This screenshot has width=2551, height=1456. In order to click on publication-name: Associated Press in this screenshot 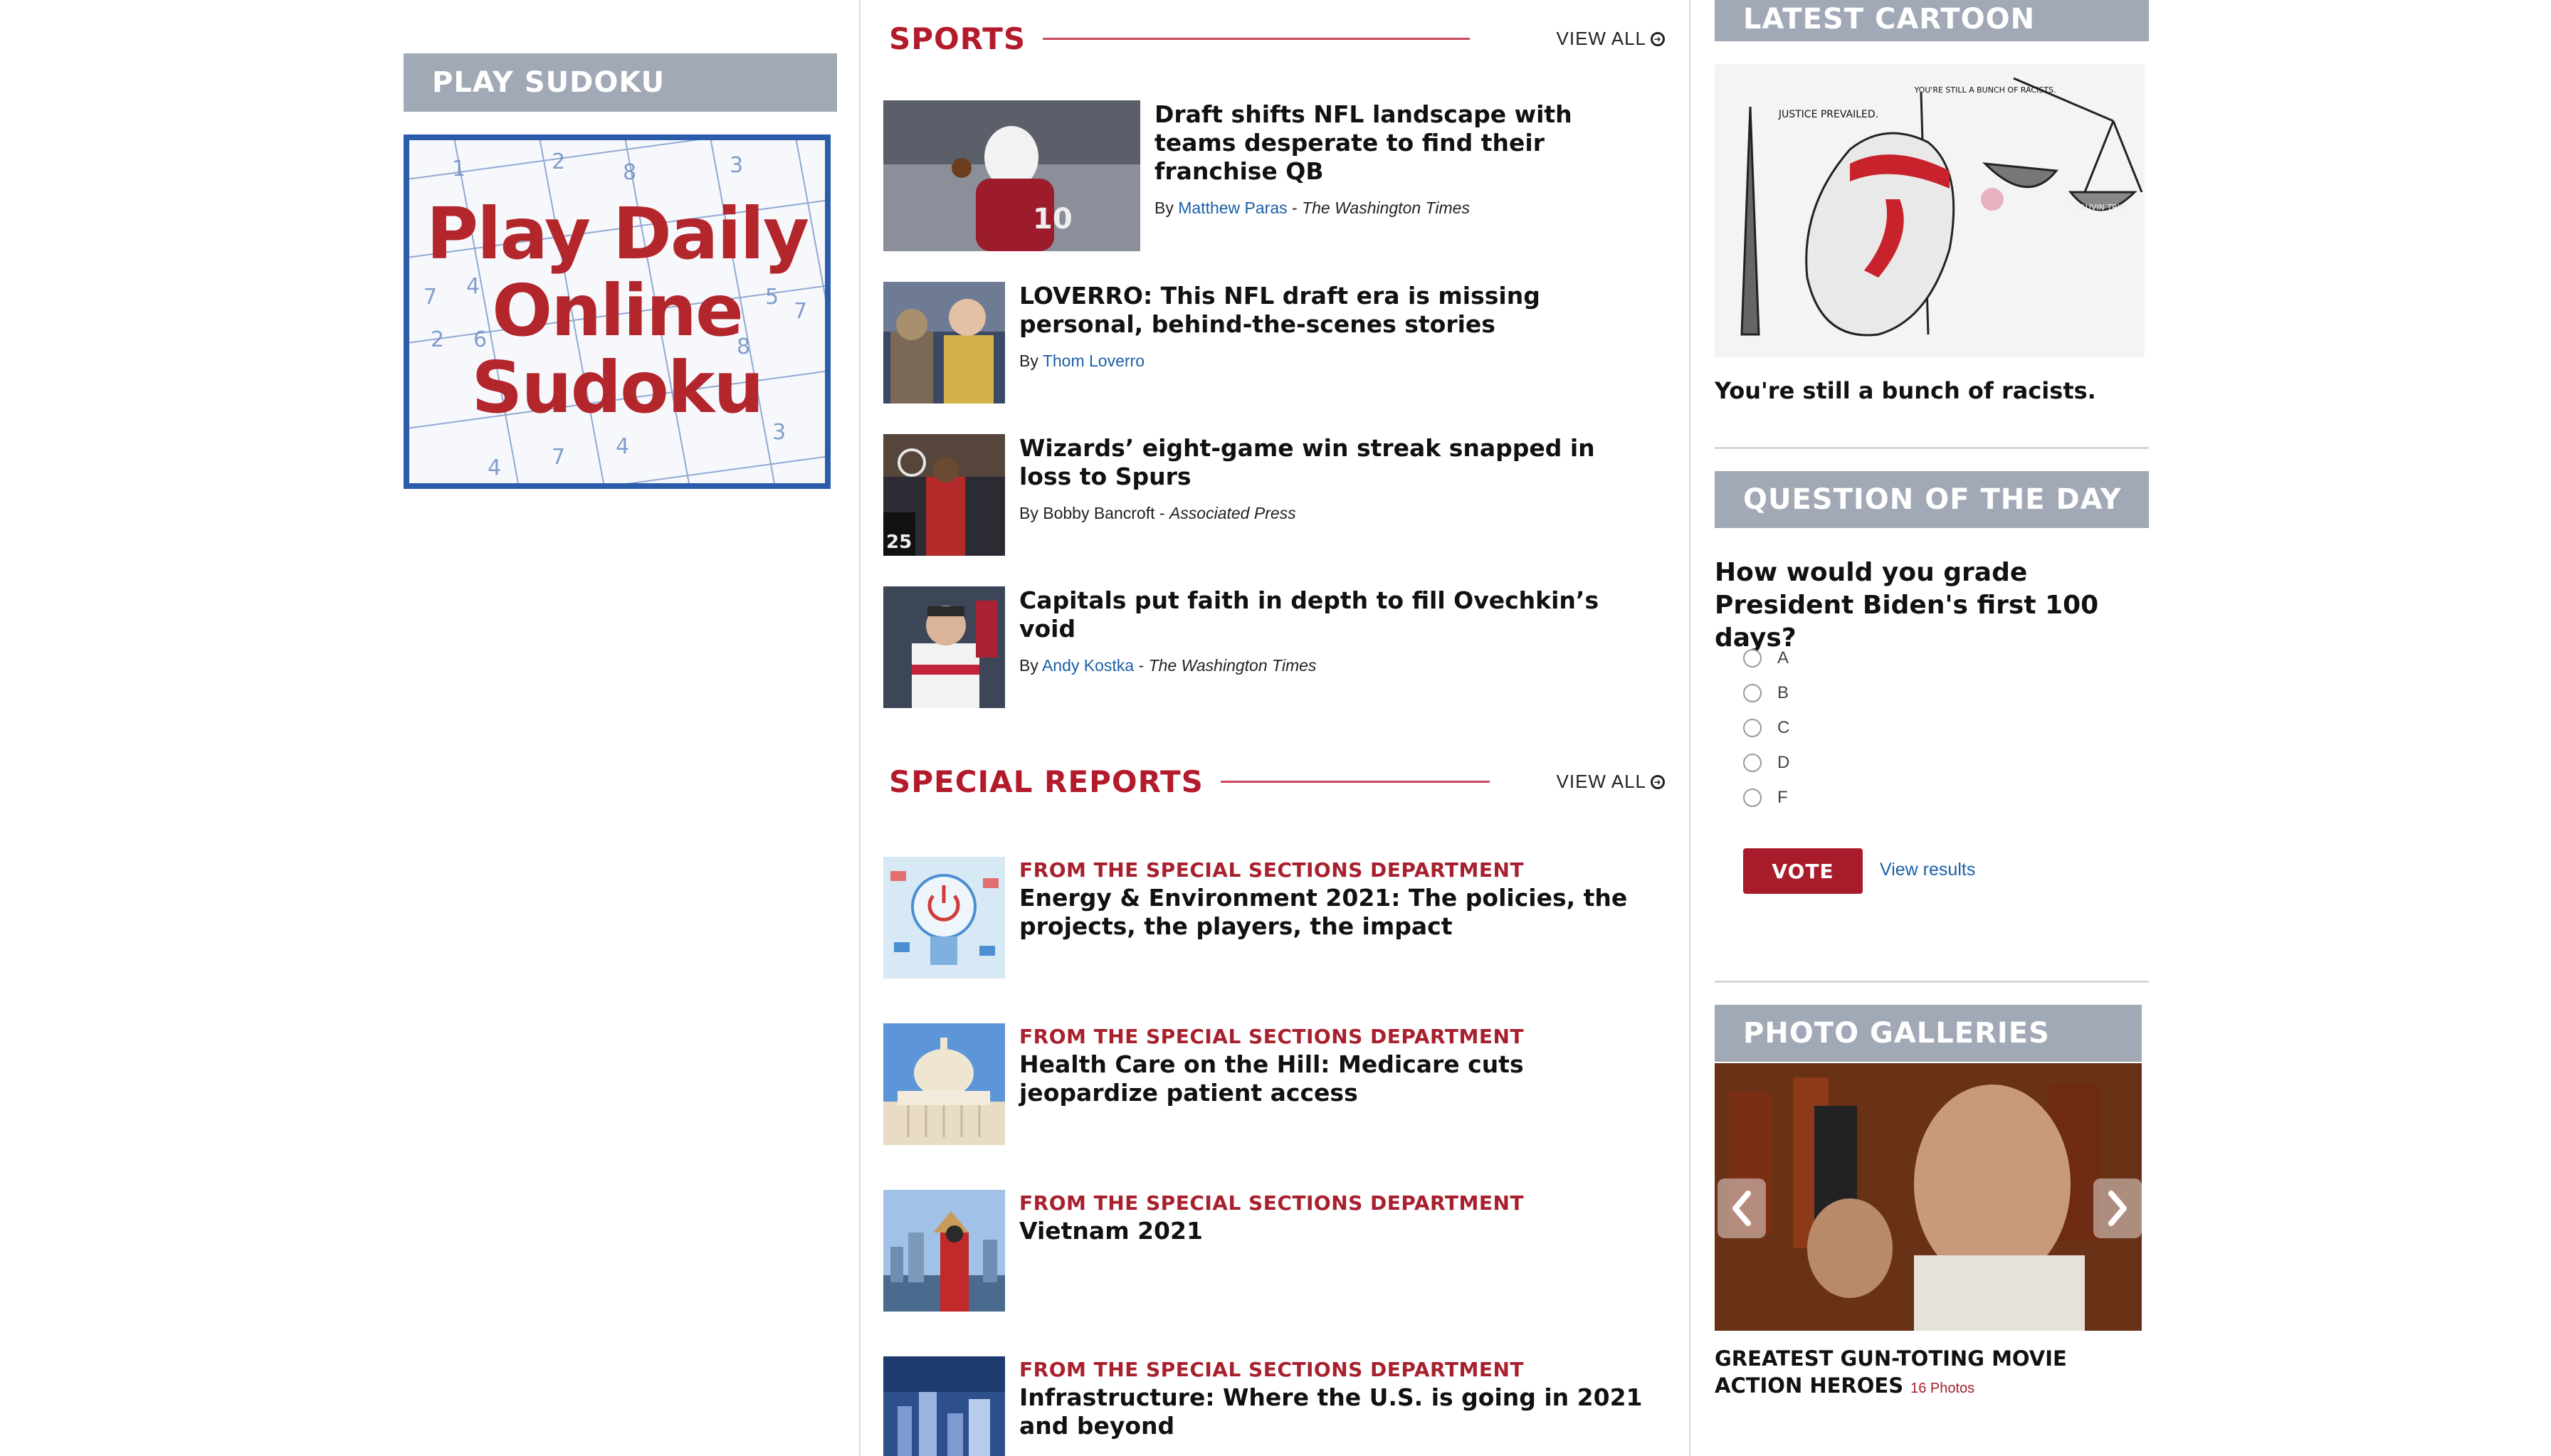, I will do `click(1232, 513)`.